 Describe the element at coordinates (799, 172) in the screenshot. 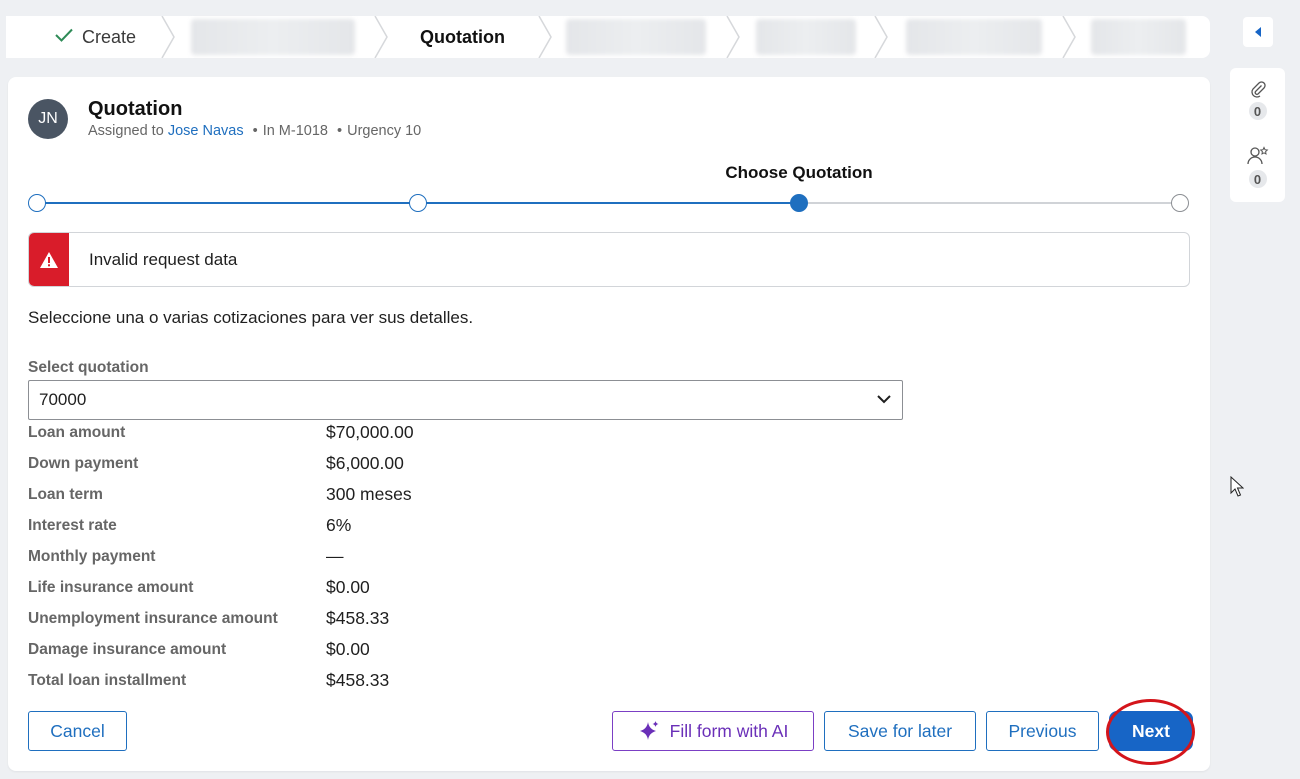

I see `current-step-label: Choose Quotation` at that location.